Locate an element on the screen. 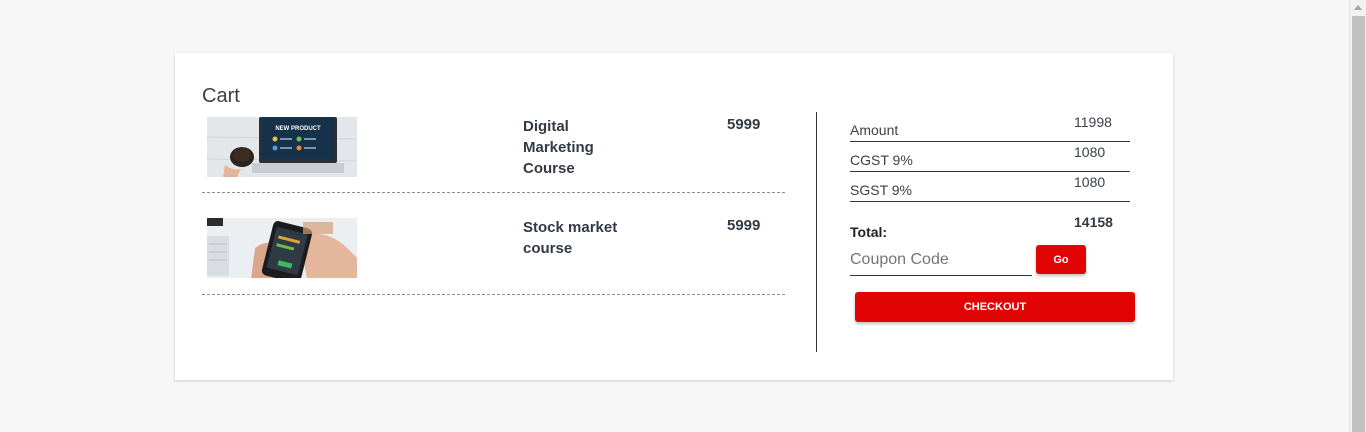 Image resolution: width=1366 pixels, height=432 pixels. cart-item: Stock market course 5999 is located at coordinates (493, 256).